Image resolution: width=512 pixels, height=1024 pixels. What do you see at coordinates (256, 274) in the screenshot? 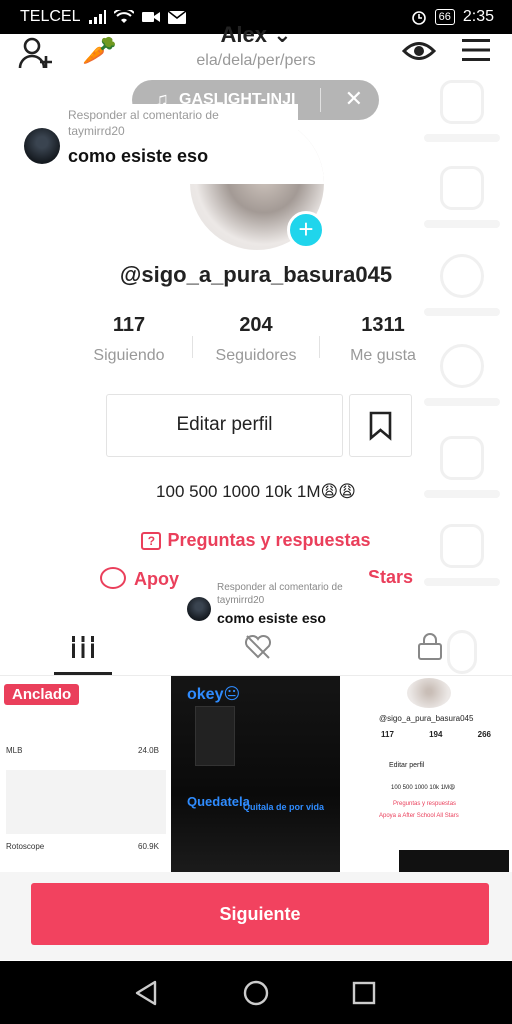
I see `profile-handle: @sigo_a_pura_basura045` at bounding box center [256, 274].